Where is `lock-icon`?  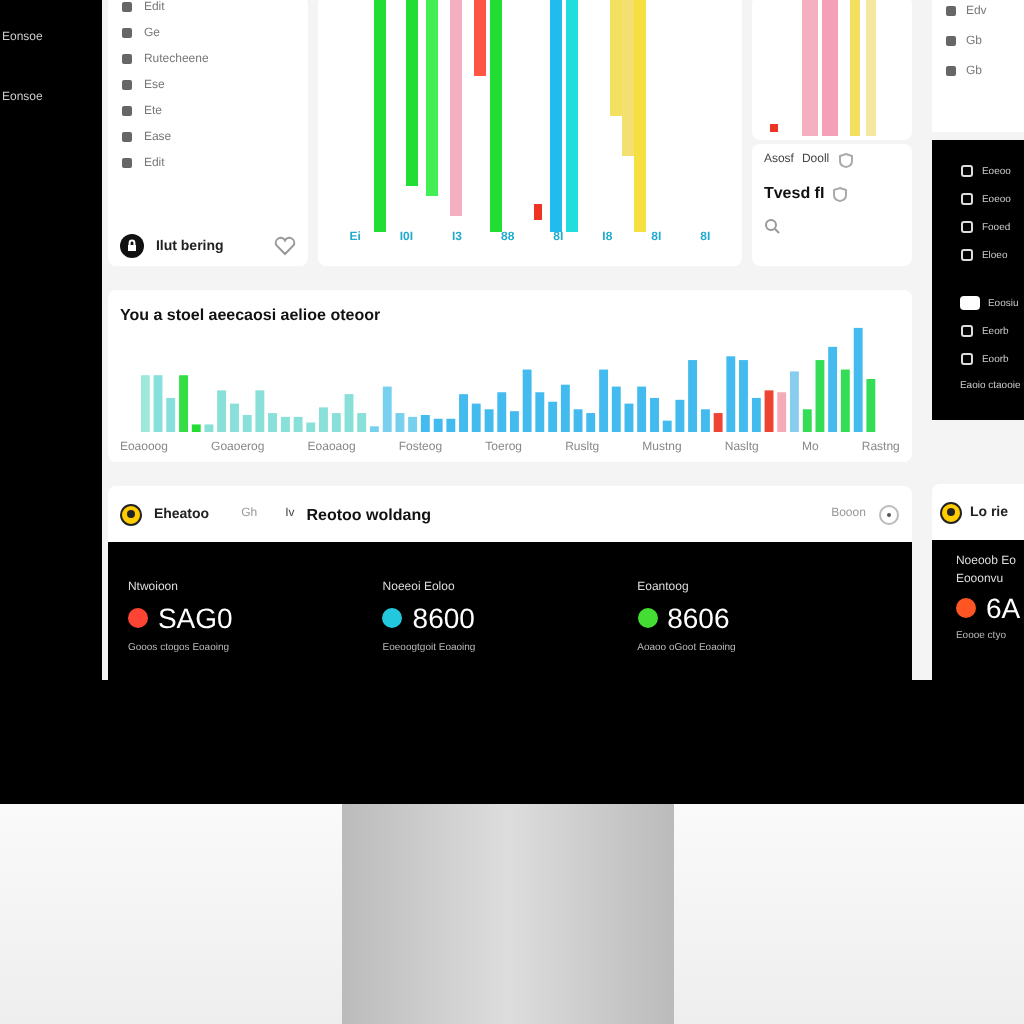 lock-icon is located at coordinates (131, 246).